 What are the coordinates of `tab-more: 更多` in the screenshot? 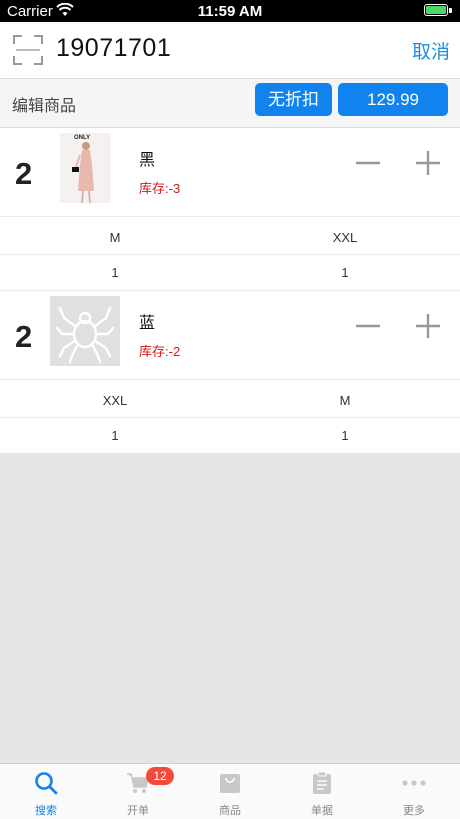 It's located at (414, 791).